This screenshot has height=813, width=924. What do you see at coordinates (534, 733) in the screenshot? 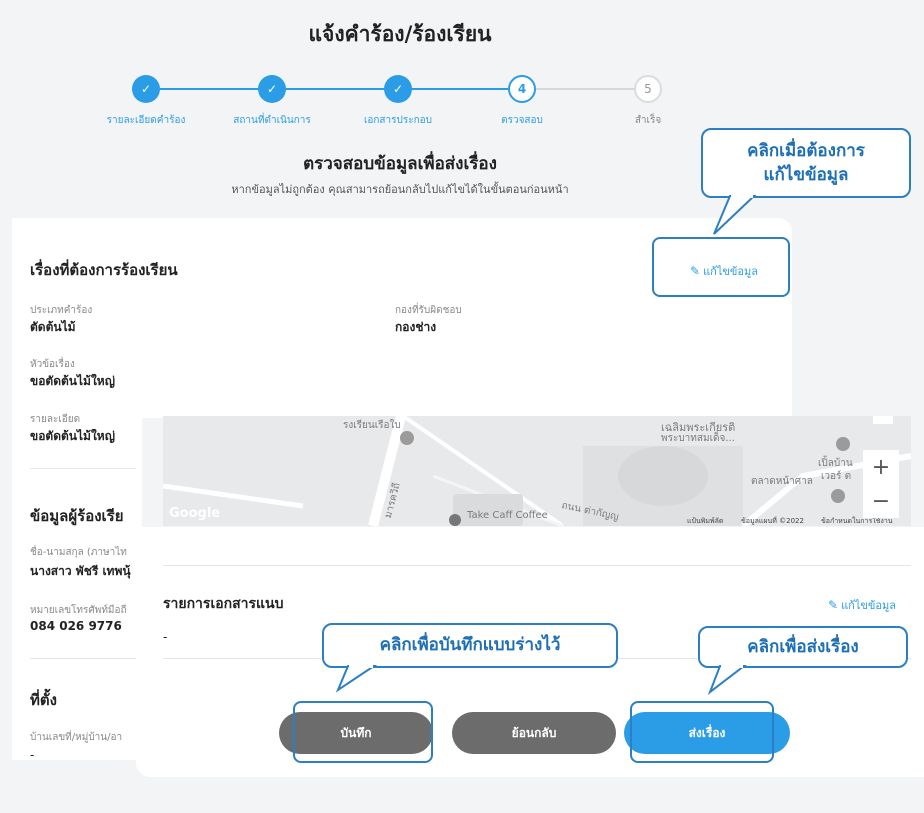
I see `back-button: ย้อนกลับ` at bounding box center [534, 733].